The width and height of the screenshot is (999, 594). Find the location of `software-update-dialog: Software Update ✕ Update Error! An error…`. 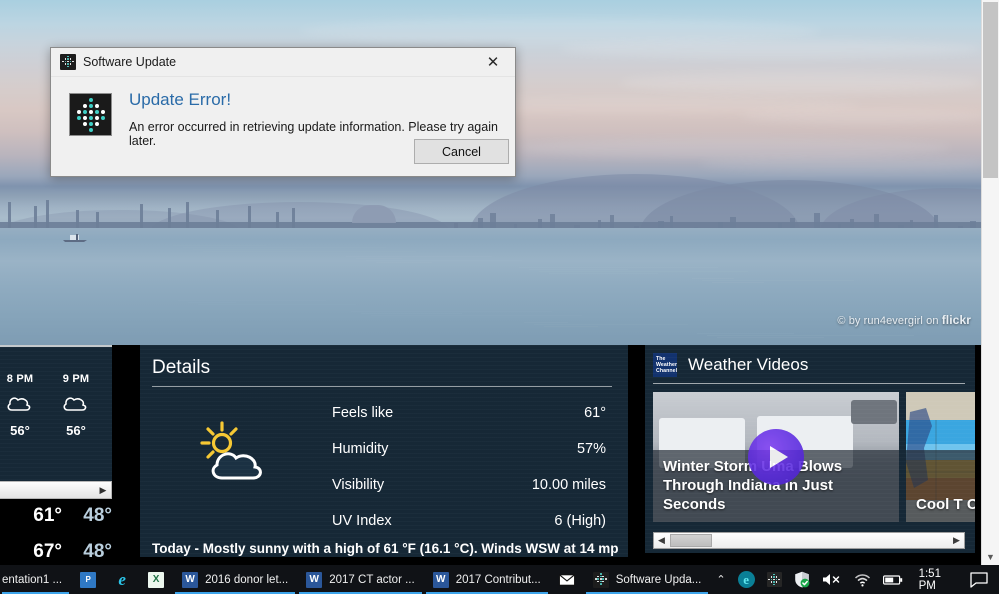

software-update-dialog: Software Update ✕ Update Error! An error… is located at coordinates (283, 112).